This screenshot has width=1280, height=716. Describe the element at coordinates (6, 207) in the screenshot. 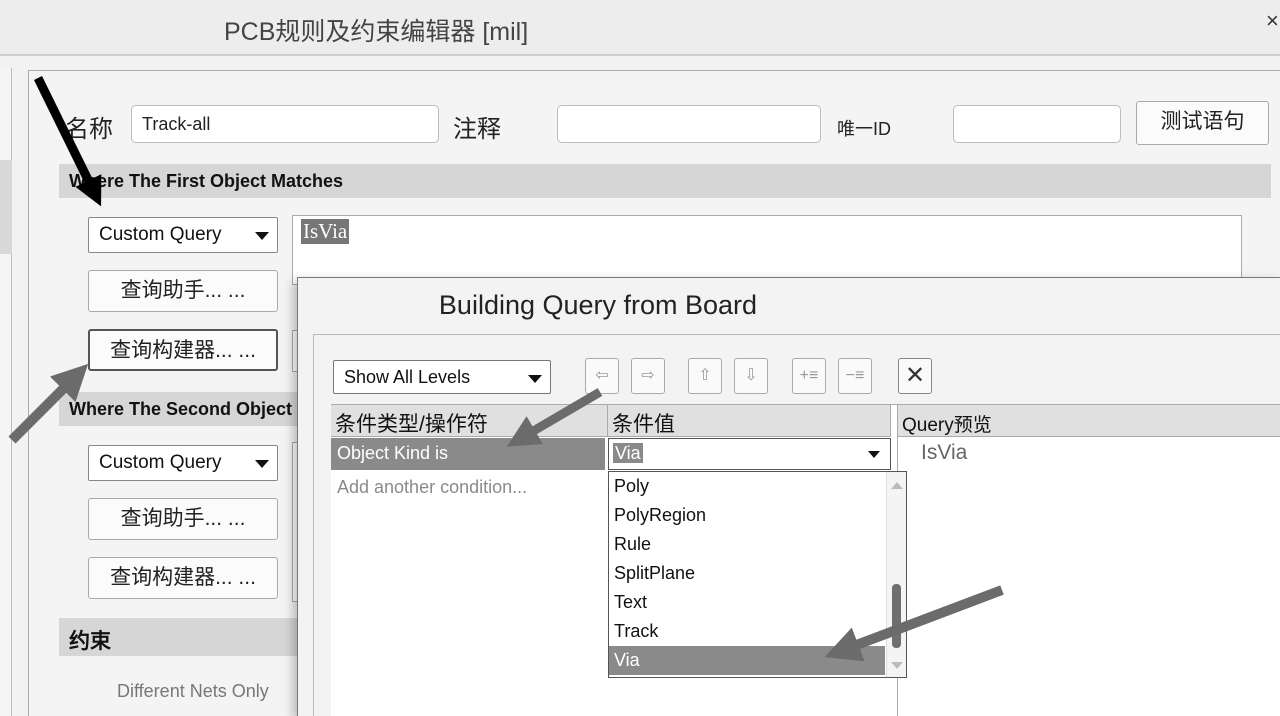

I see `tree-selection` at that location.